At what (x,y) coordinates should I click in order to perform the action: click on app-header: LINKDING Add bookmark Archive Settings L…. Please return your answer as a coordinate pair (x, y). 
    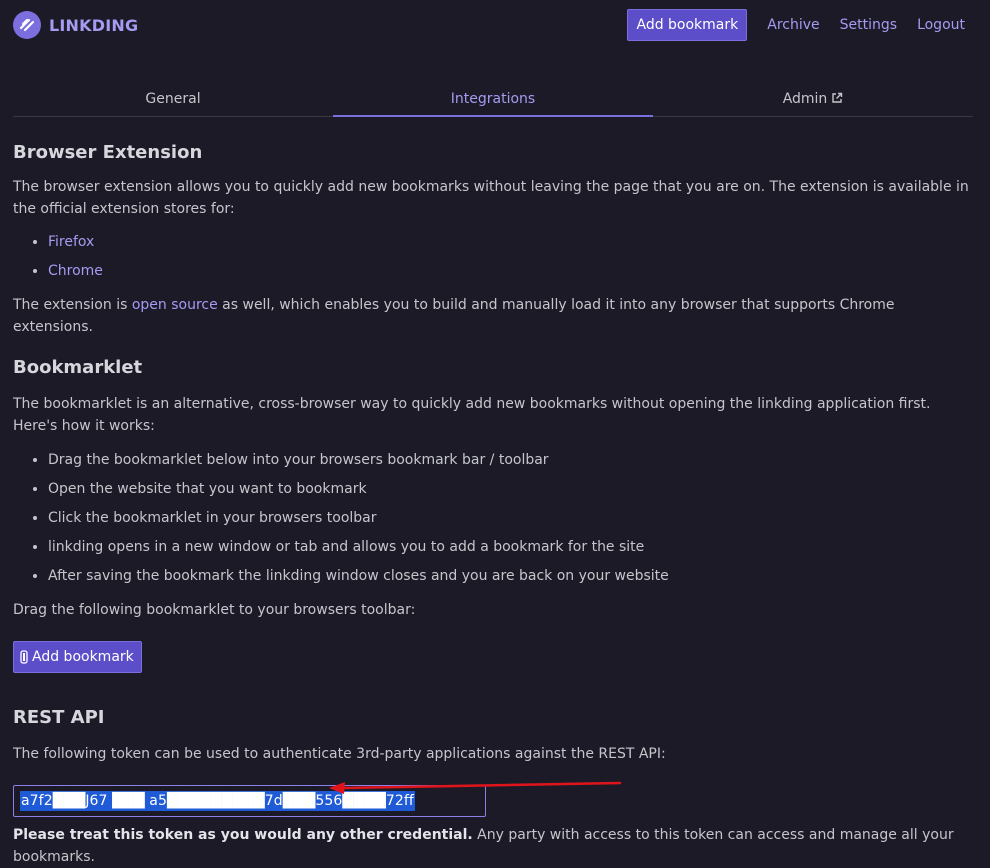
    Looking at the image, I should click on (495, 25).